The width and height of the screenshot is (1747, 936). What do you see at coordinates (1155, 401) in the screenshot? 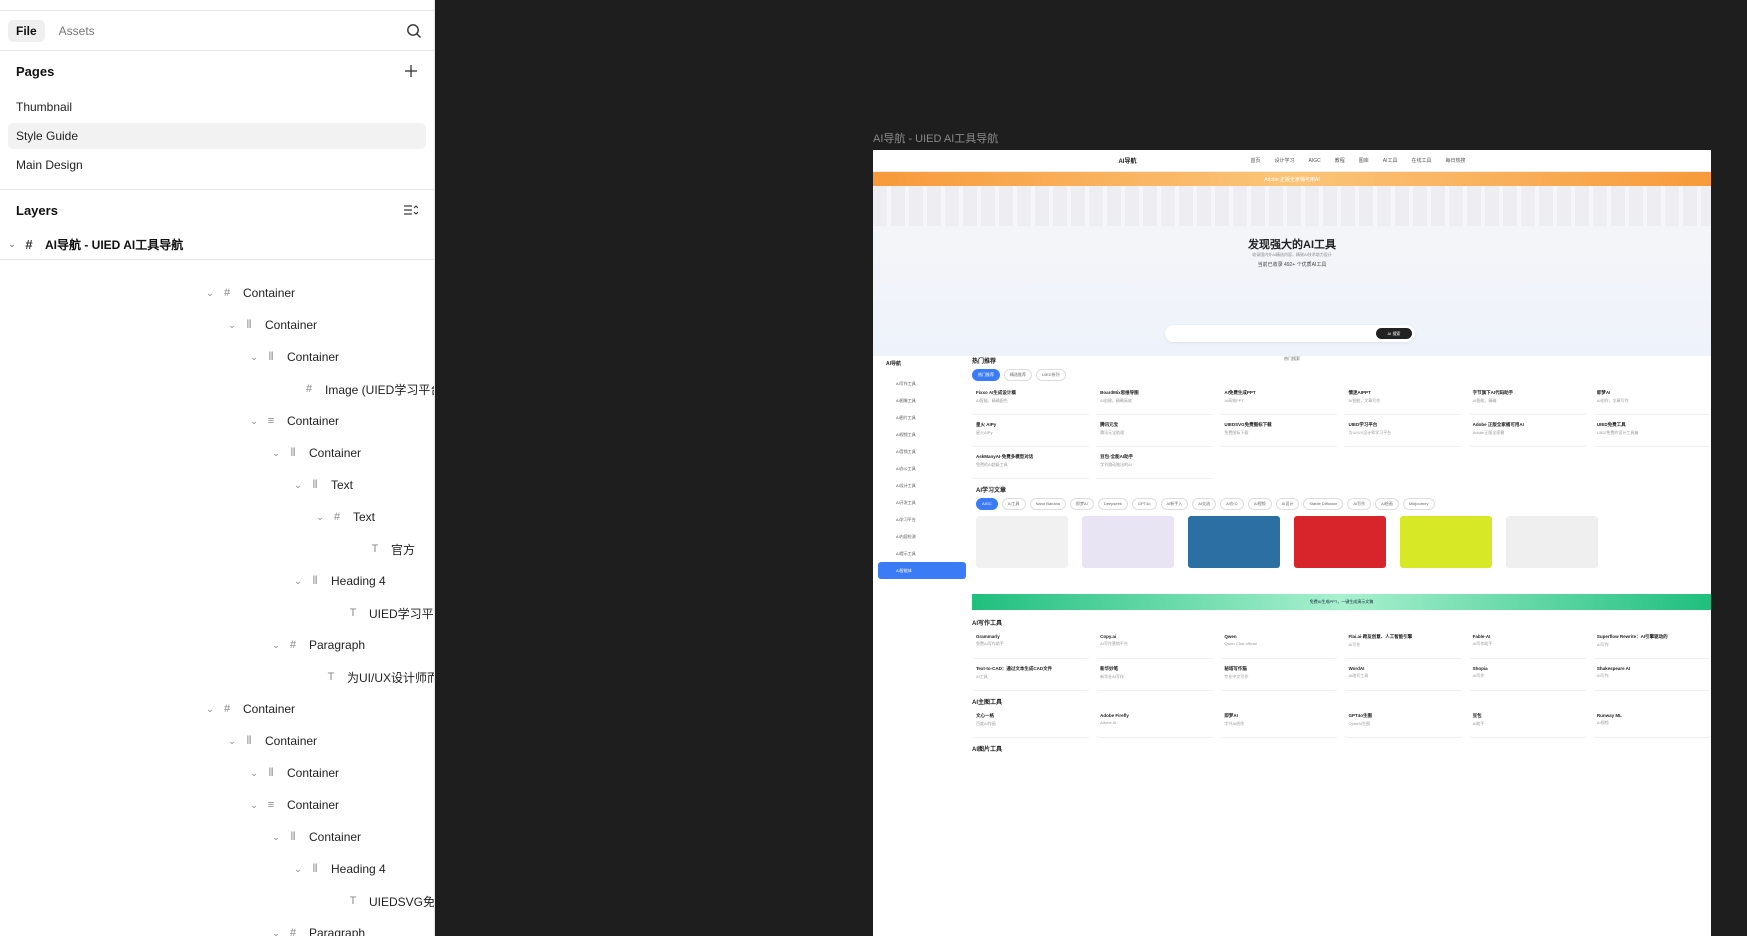
I see `site-card: BoardMix思维导图 AI创建，精确高效` at bounding box center [1155, 401].